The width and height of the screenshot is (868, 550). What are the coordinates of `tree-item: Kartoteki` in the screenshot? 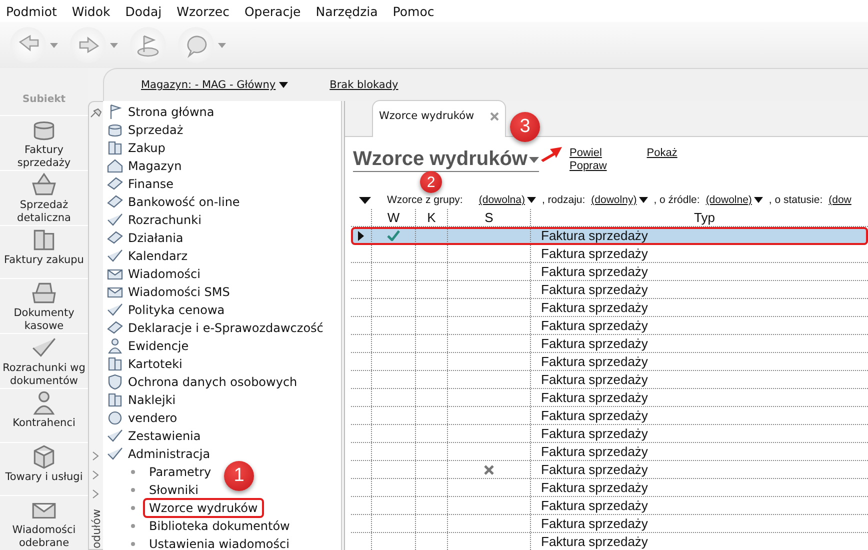 It's located at (222, 364).